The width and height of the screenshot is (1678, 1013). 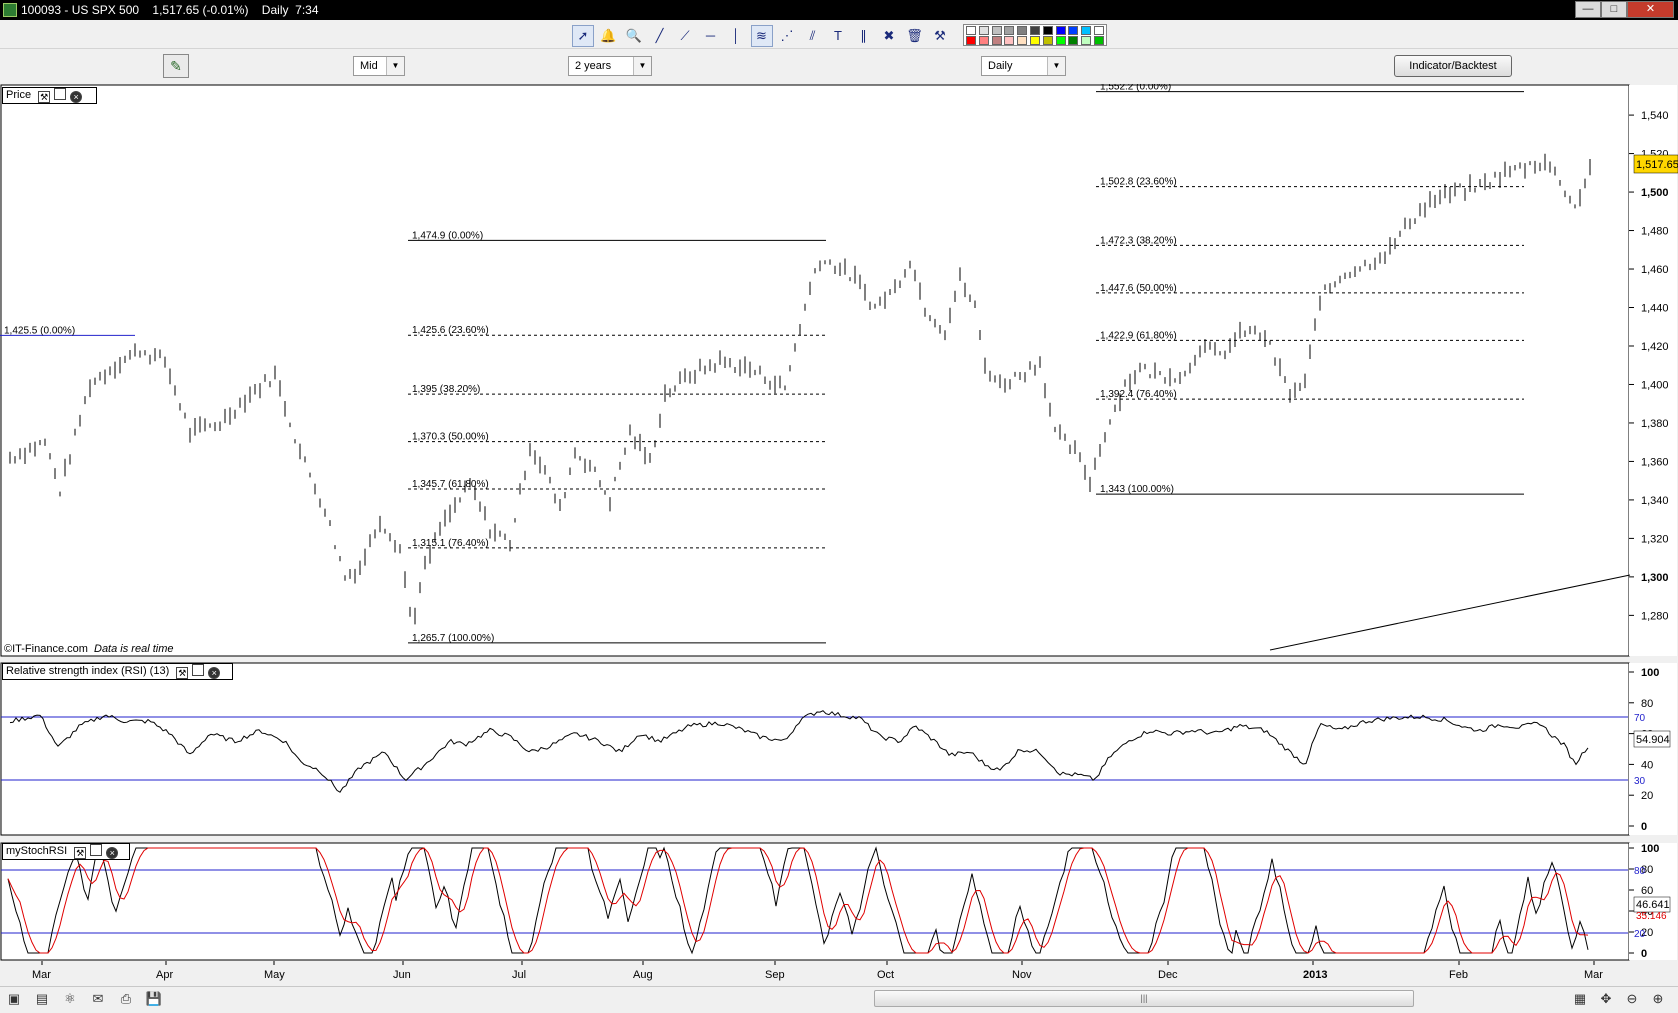 What do you see at coordinates (1632, 999) in the screenshot?
I see `zoom-out-icon: ⊖` at bounding box center [1632, 999].